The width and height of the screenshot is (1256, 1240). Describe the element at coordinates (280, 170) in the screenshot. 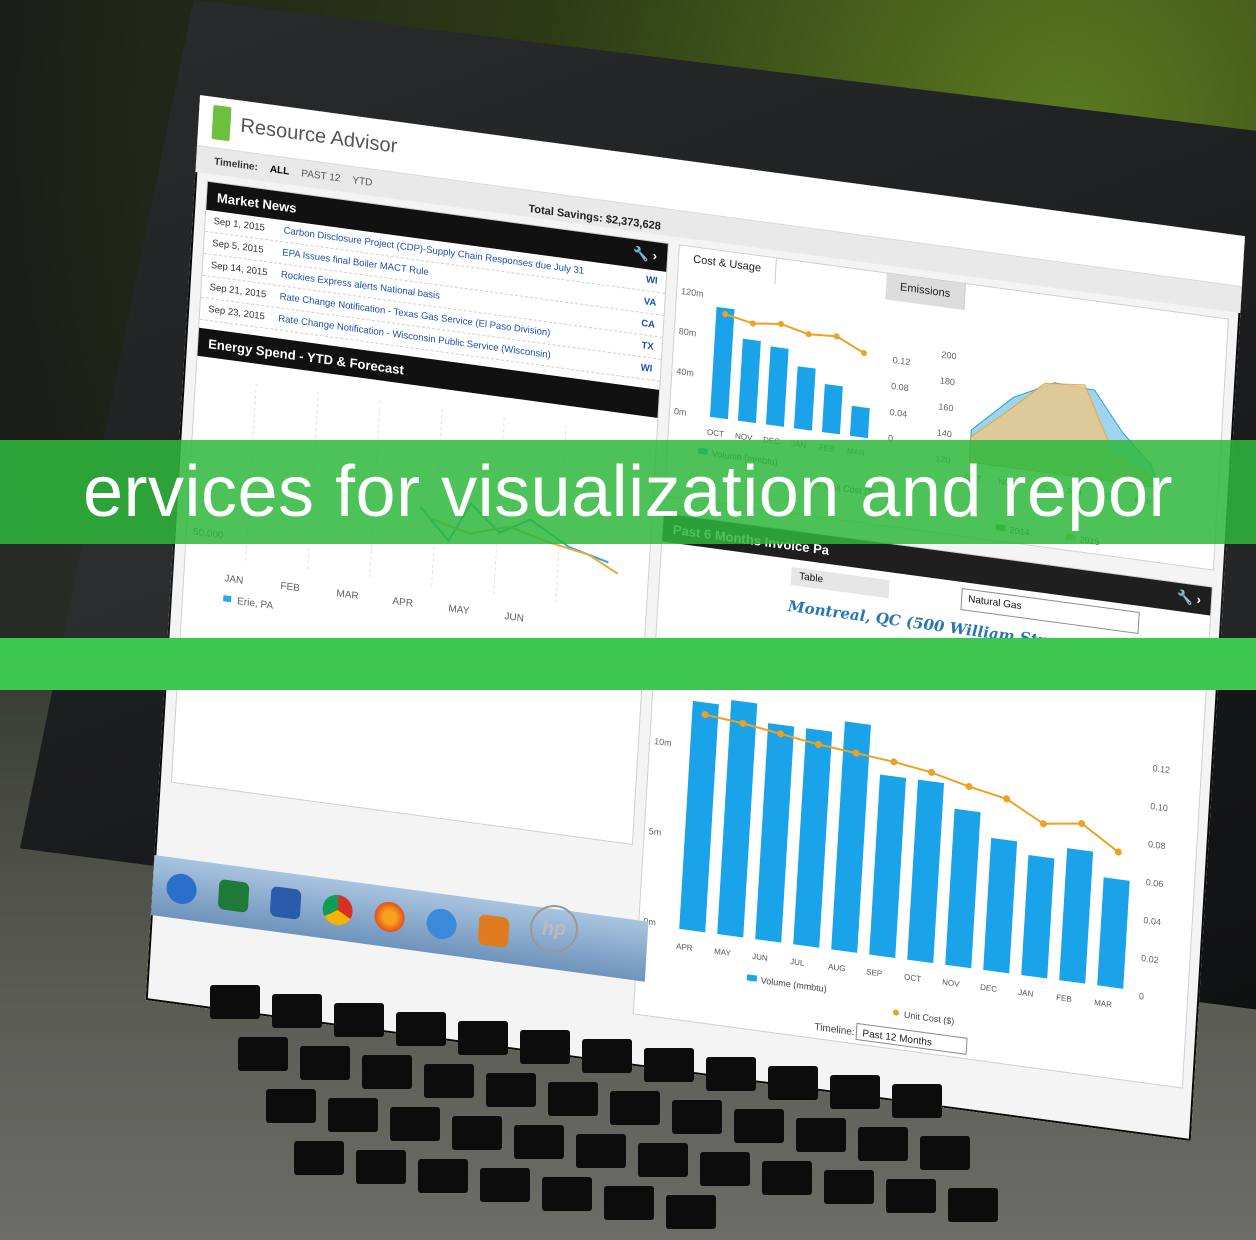

I see `timeline-option-all: ALL` at that location.